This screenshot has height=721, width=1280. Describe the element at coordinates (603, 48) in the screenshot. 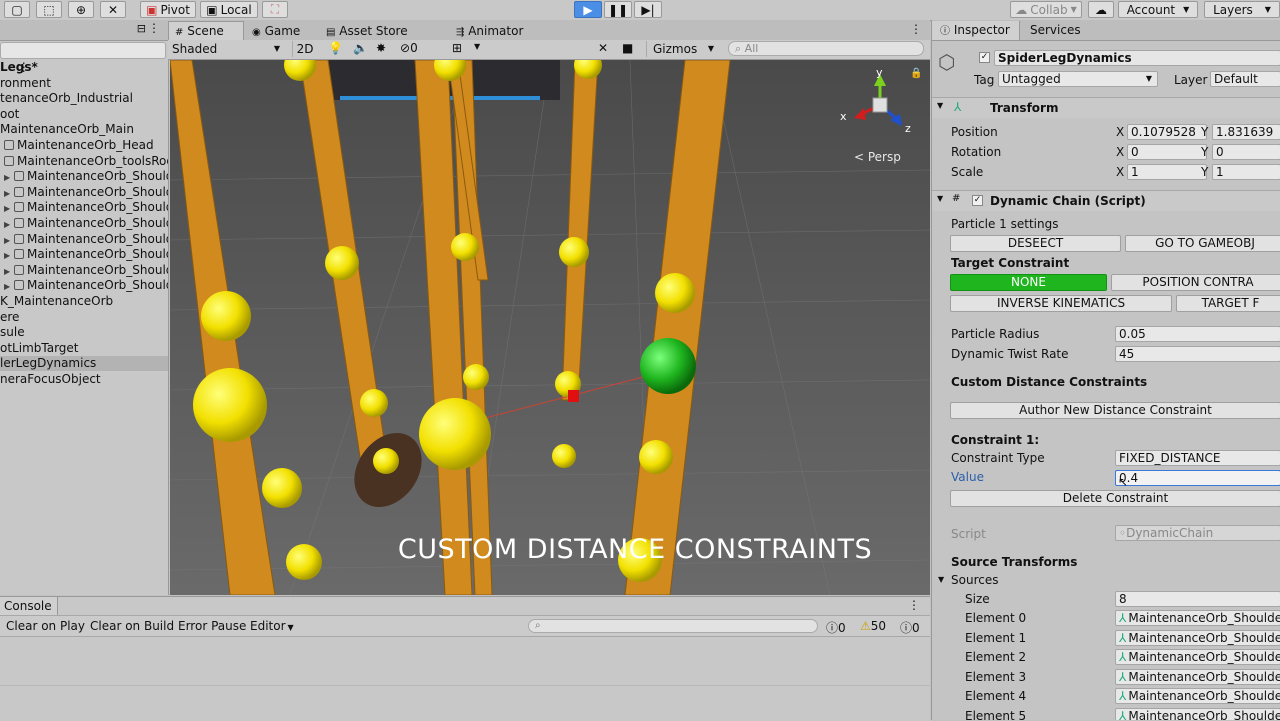

I see `tools-icon: ✕` at that location.